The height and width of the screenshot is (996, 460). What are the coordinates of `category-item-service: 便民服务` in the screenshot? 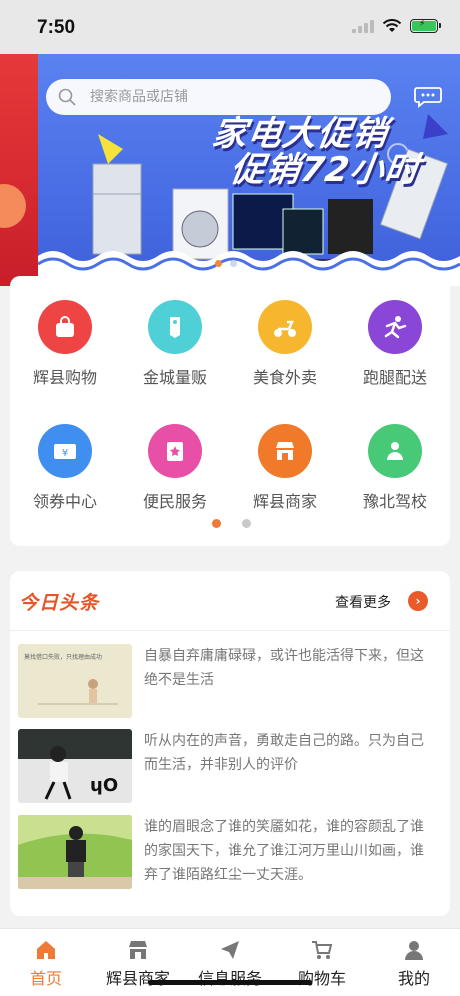 It's located at (175, 468).